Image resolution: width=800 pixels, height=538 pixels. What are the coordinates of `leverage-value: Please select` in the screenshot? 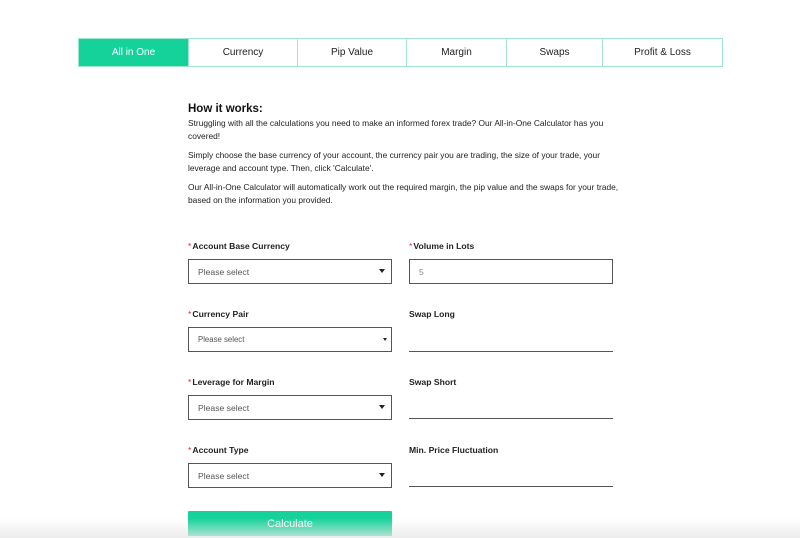 It's located at (224, 407).